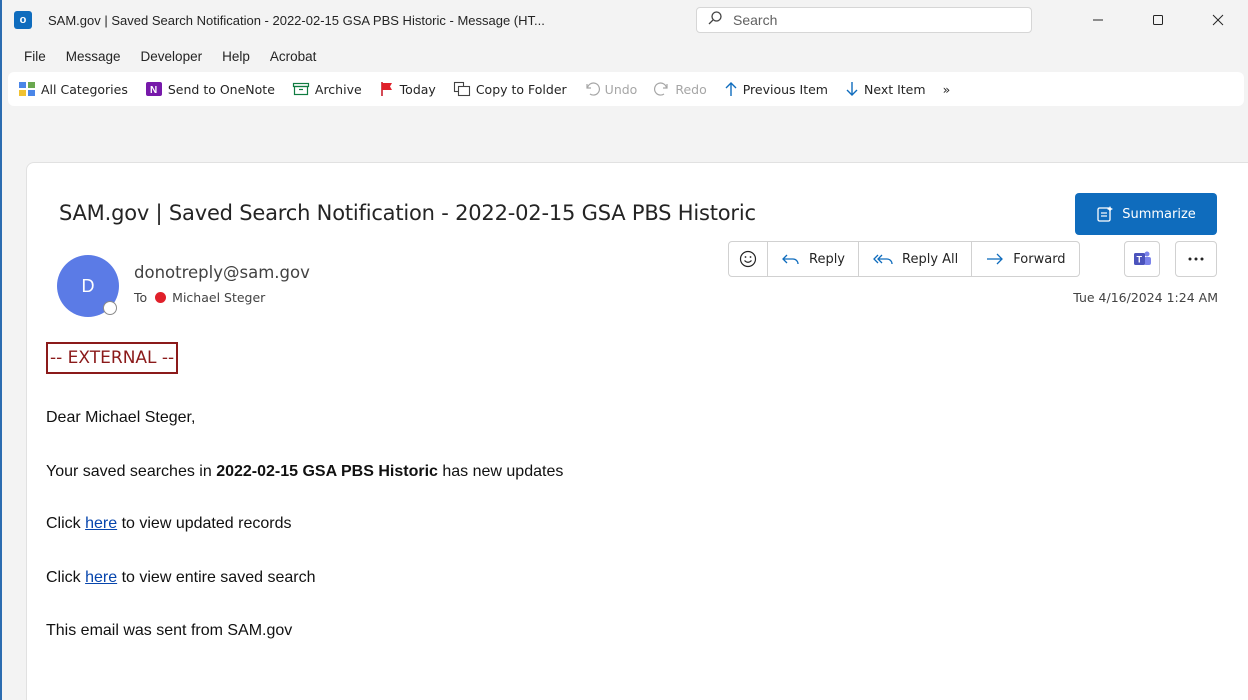 The image size is (1248, 700). Describe the element at coordinates (88, 285) in the screenshot. I see `avatar-letter: D` at that location.